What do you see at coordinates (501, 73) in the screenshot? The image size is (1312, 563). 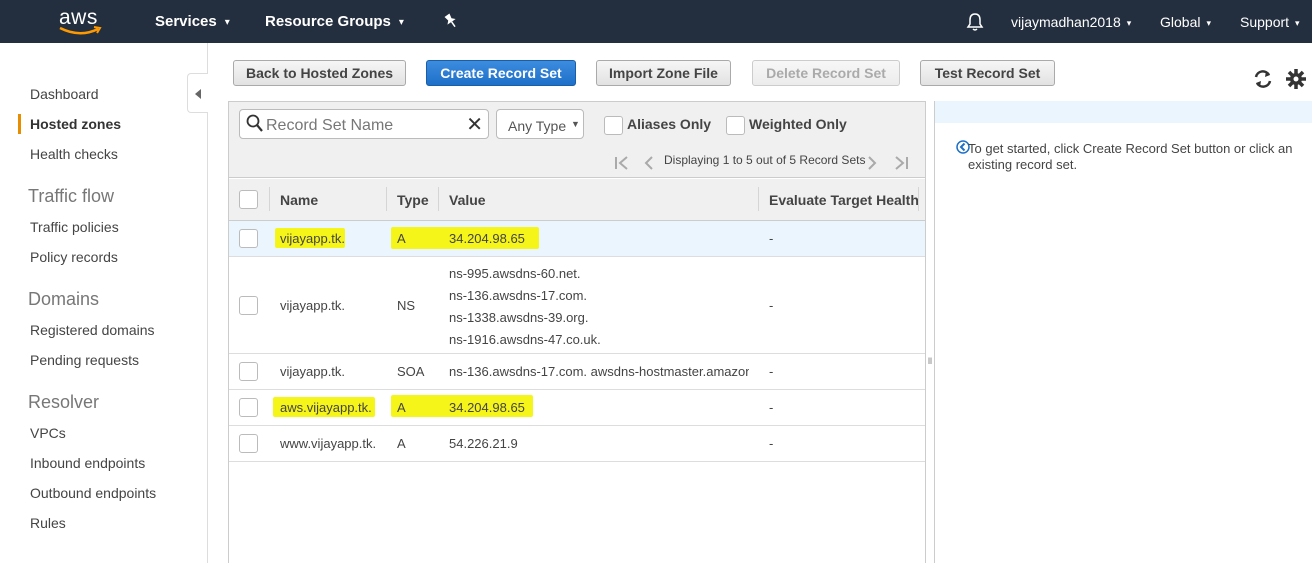 I see `create-record-set-button: Create Record Set` at bounding box center [501, 73].